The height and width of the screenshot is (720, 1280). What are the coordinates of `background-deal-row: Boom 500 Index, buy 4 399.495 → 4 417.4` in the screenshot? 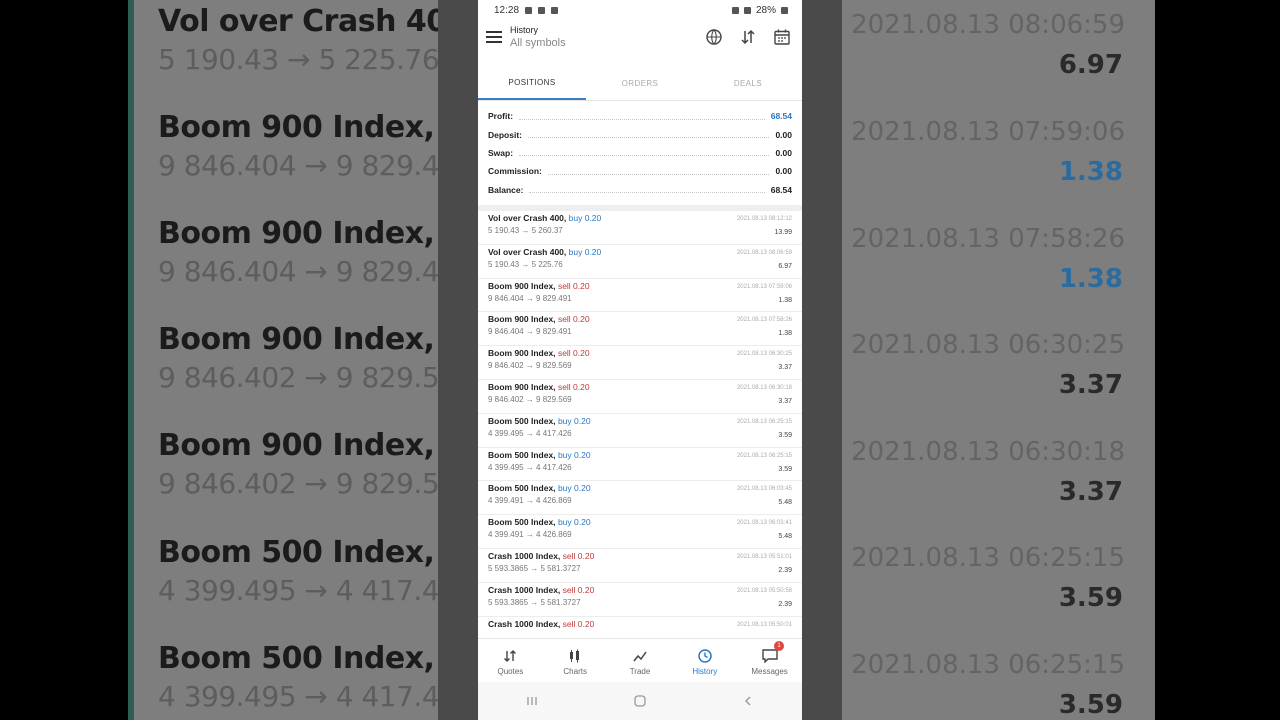 It's located at (298, 677).